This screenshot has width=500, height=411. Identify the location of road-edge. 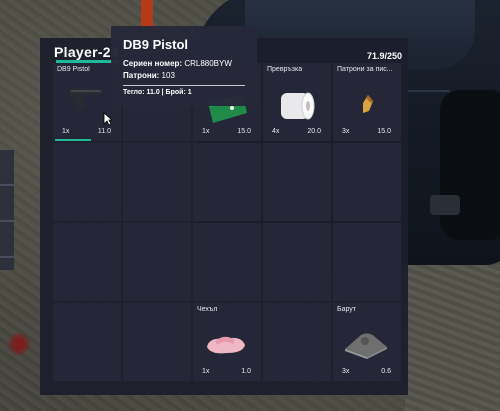
(452, 338).